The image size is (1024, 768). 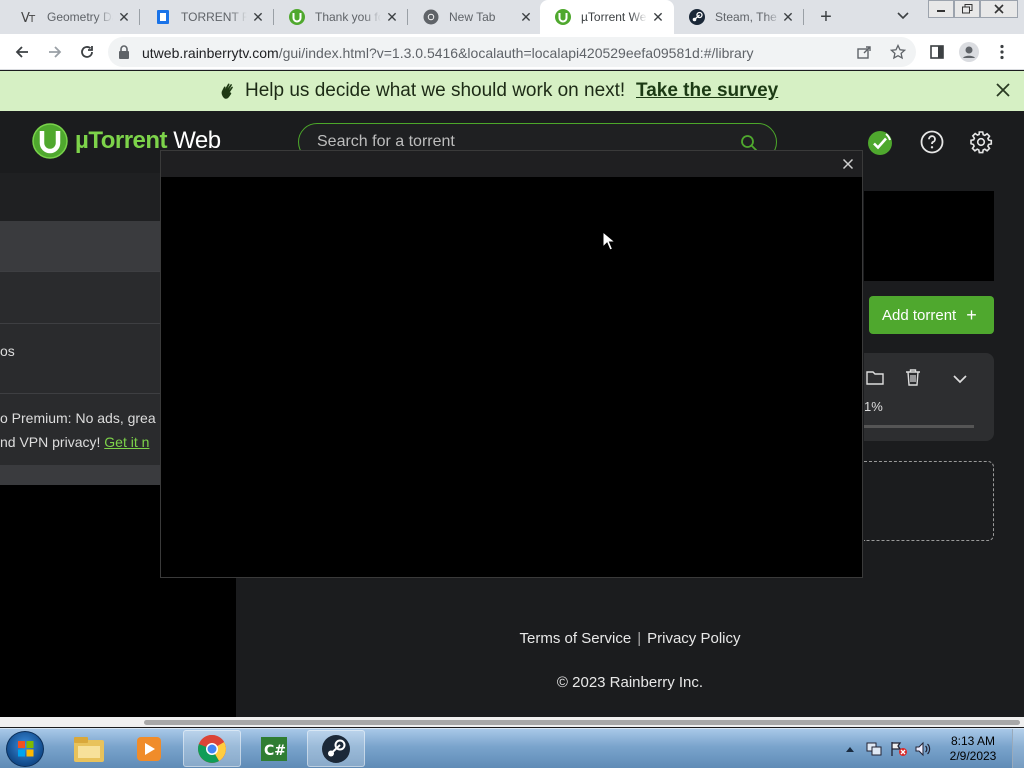 I want to click on csharp-app-taskbar-icon: C#, so click(x=274, y=748).